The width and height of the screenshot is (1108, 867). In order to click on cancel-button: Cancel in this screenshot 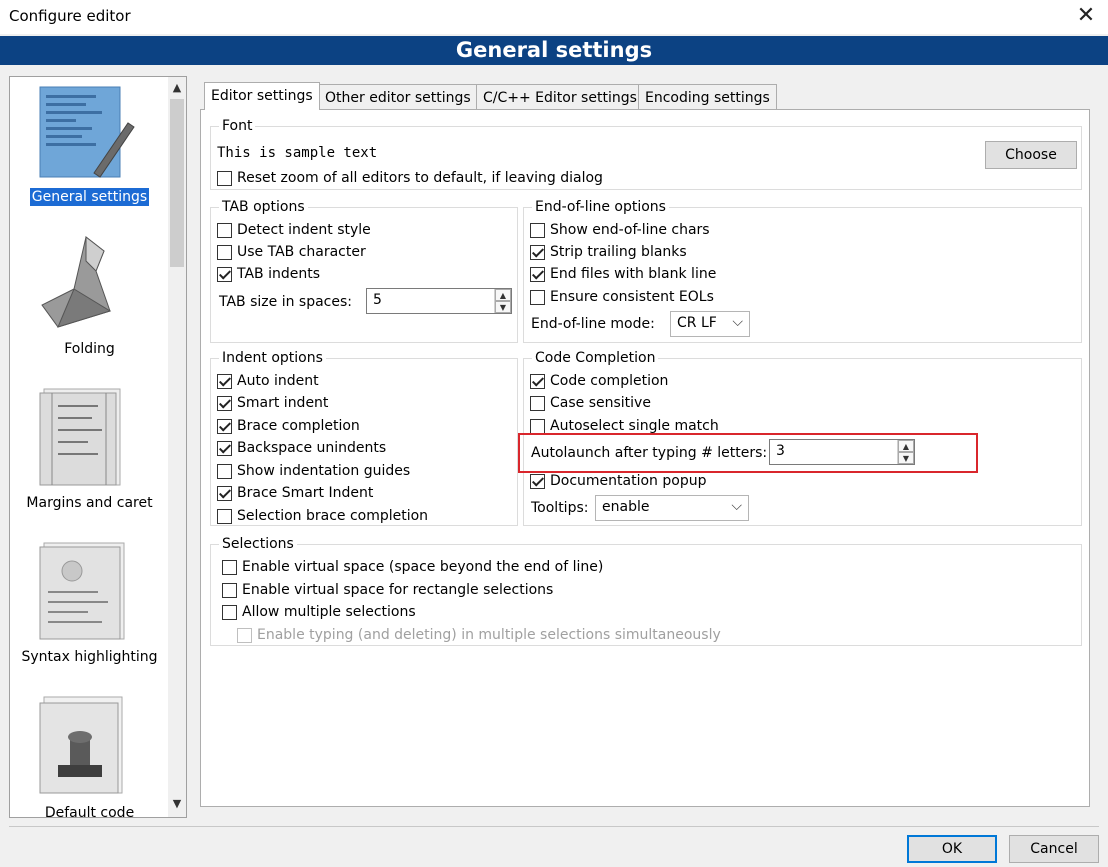, I will do `click(1054, 849)`.